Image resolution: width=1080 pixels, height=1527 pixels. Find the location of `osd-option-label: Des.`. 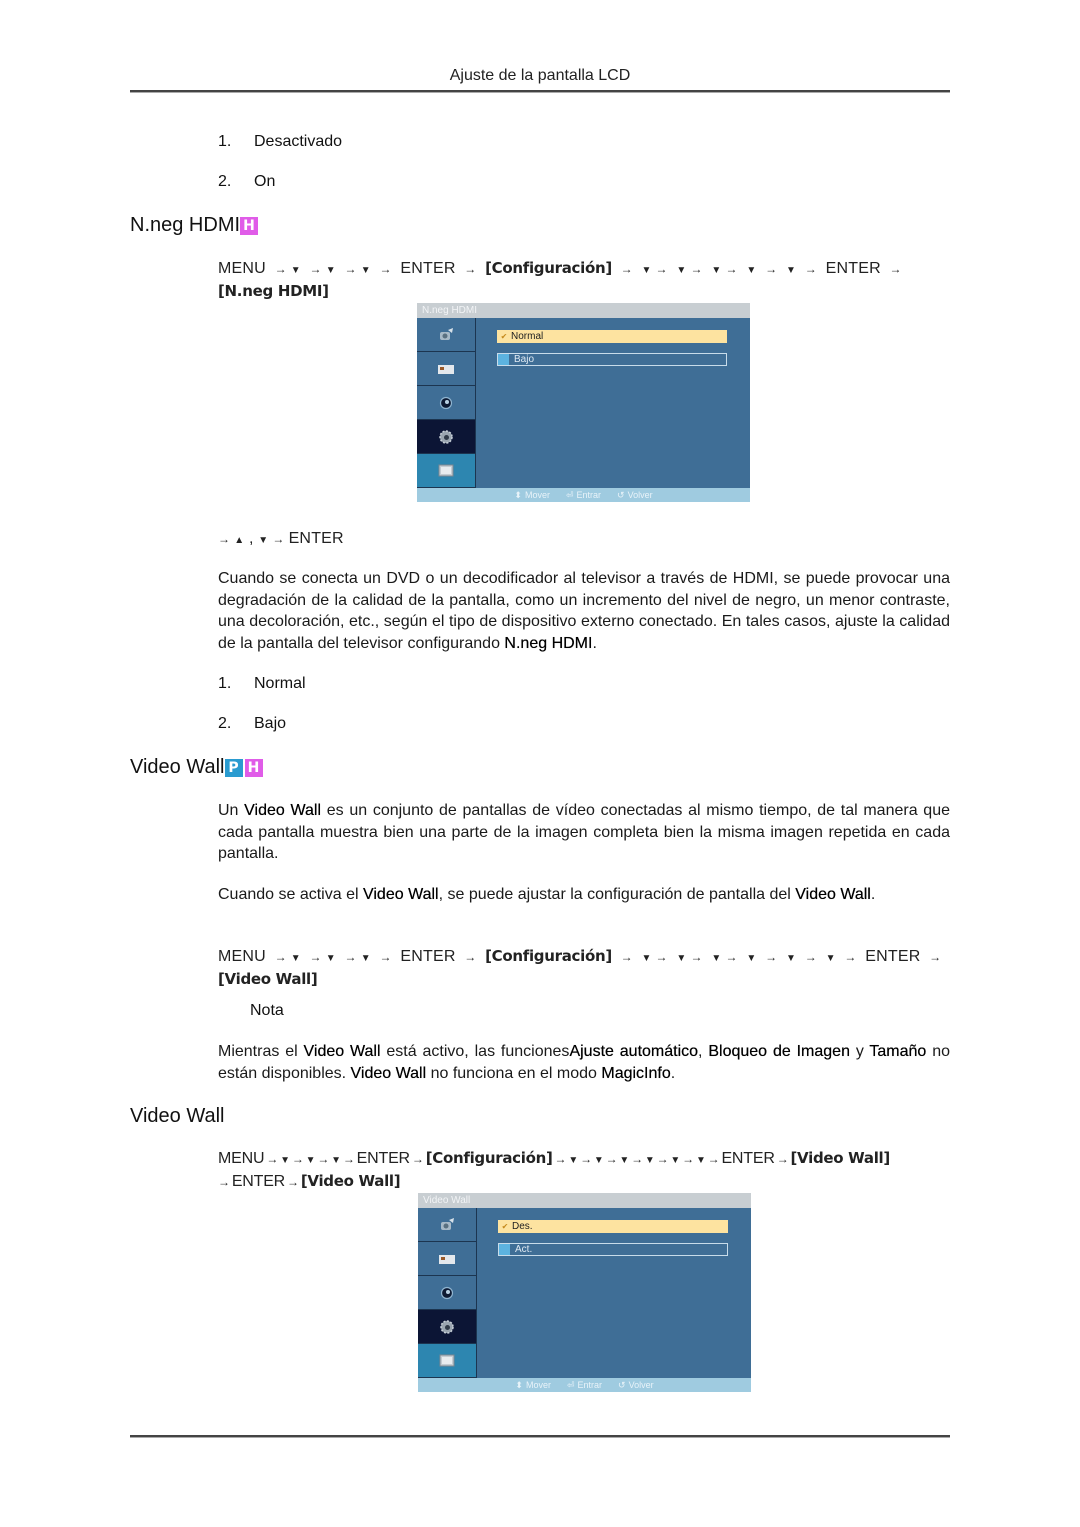

osd-option-label: Des. is located at coordinates (522, 1226).